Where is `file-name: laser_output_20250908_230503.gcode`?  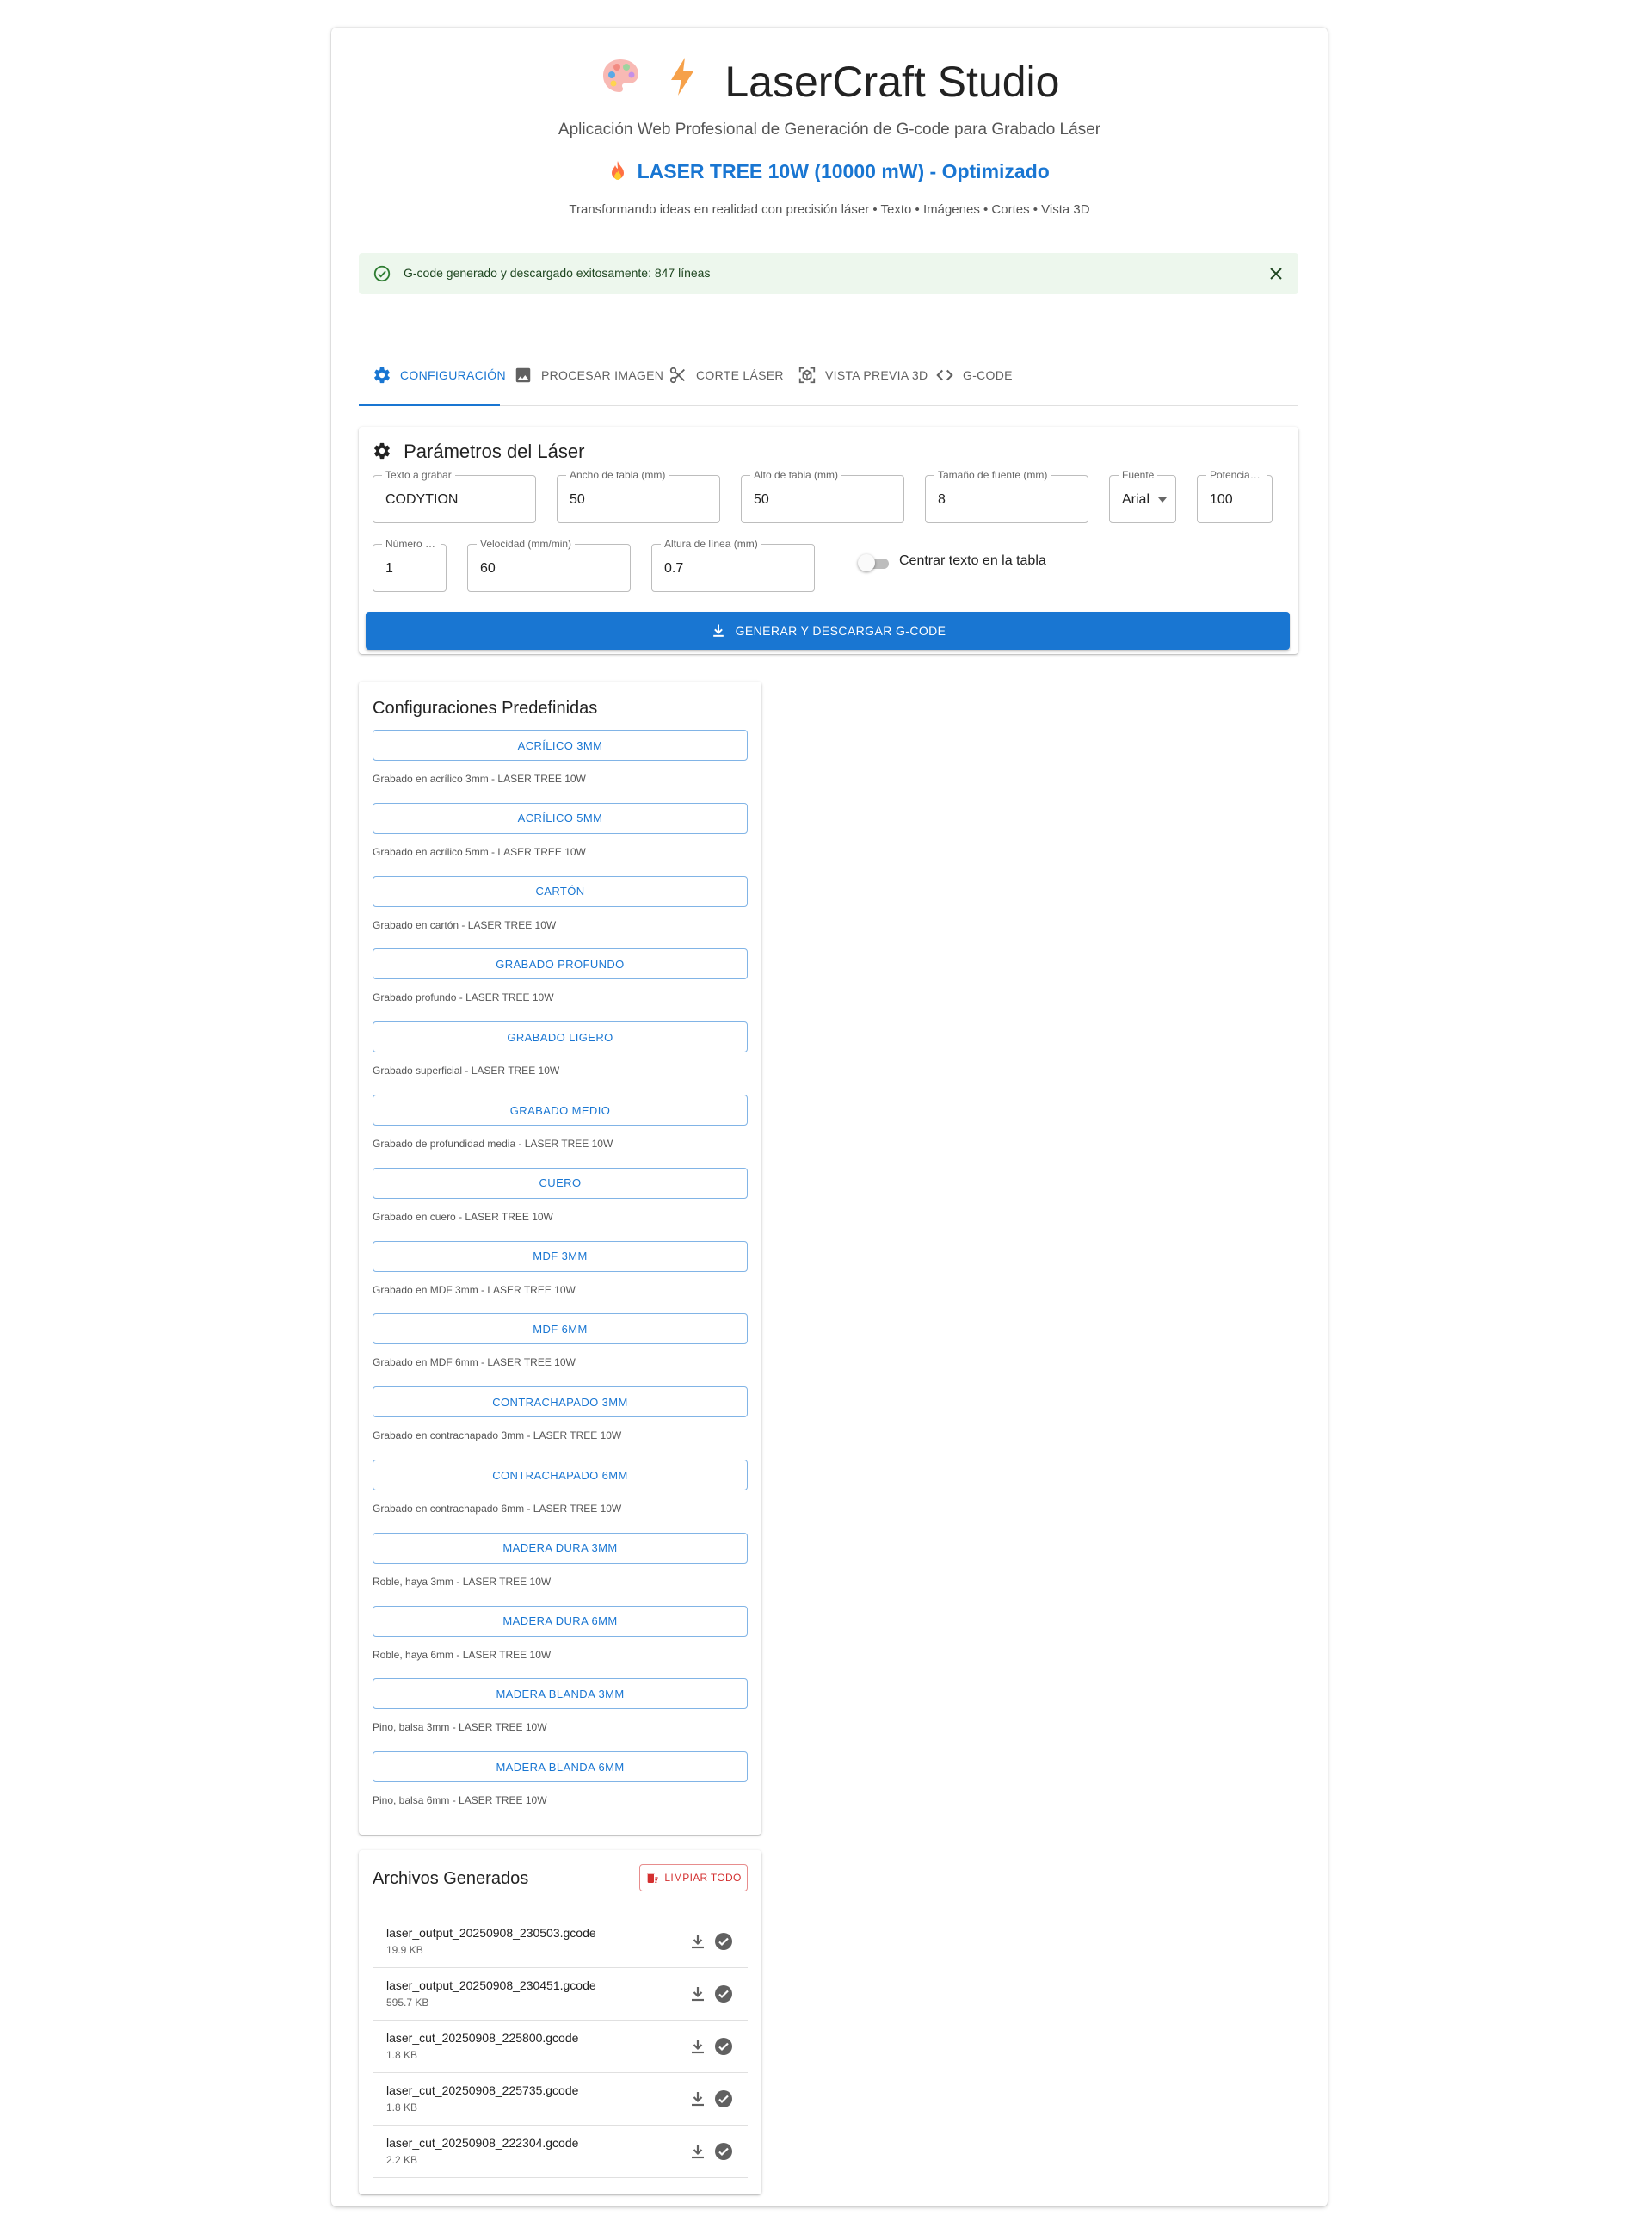
file-name: laser_output_20250908_230503.gcode is located at coordinates (491, 1933).